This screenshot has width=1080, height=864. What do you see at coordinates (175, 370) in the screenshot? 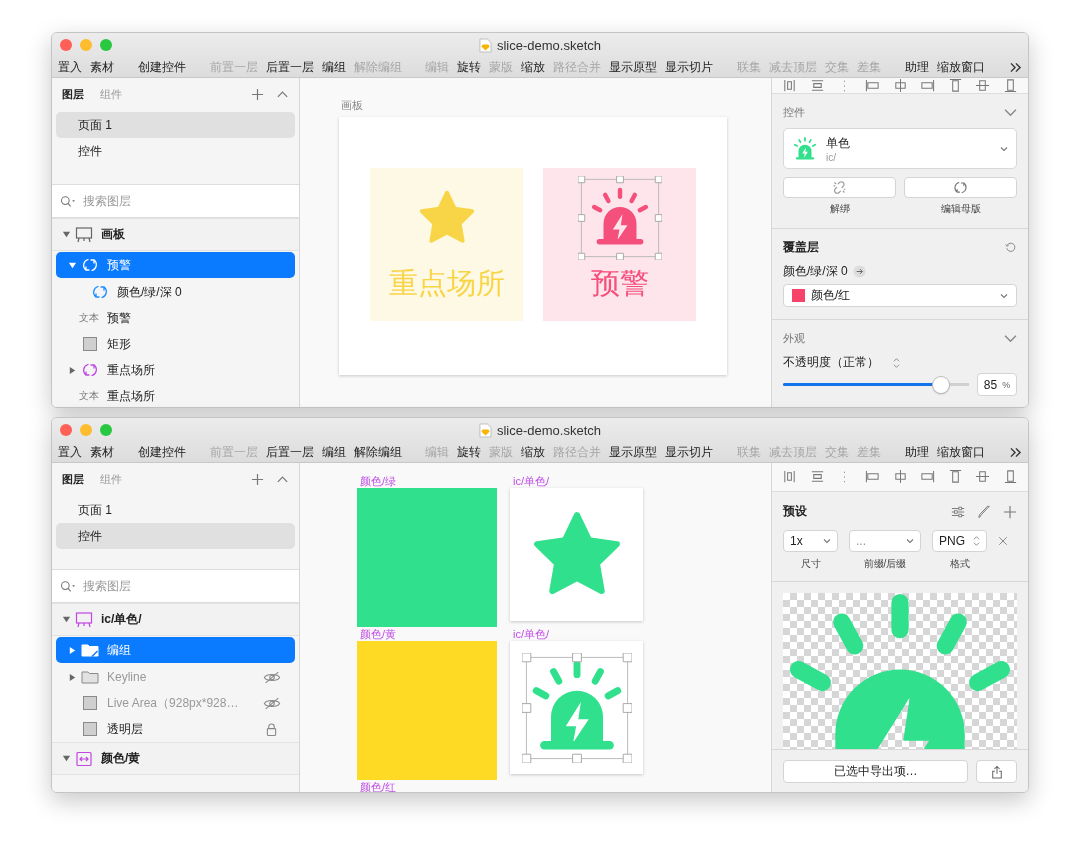
I see `layer-row: 重点场所` at bounding box center [175, 370].